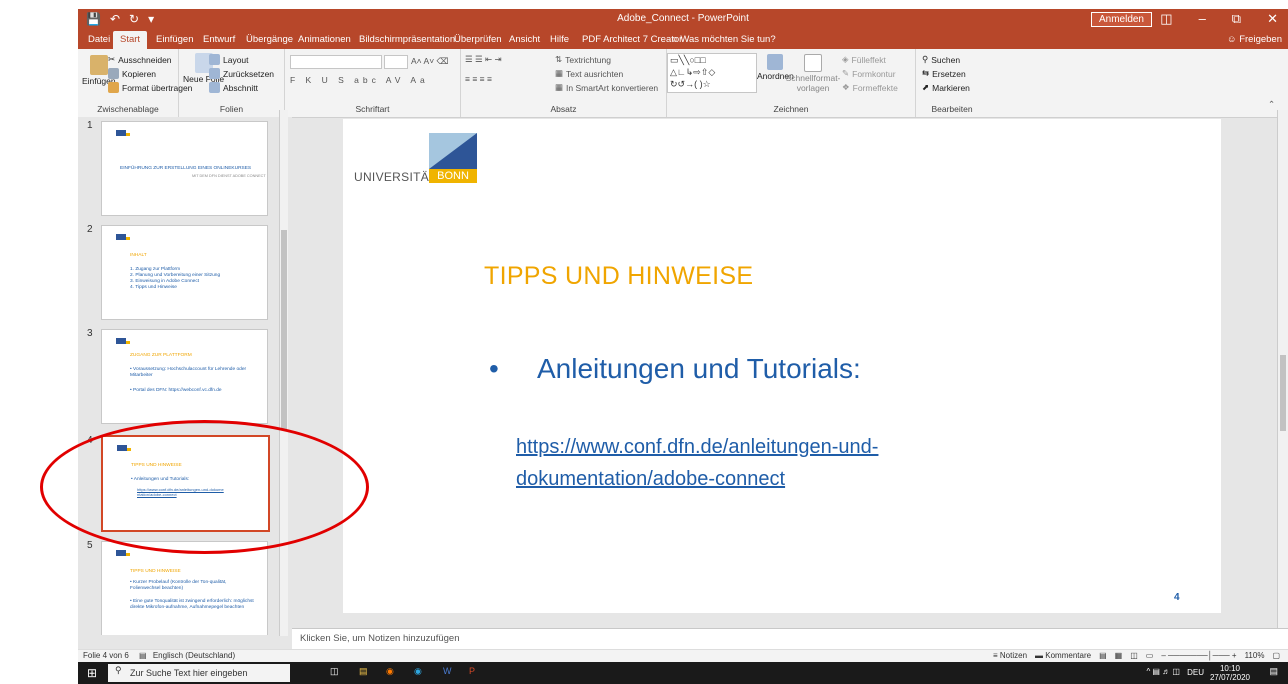 The height and width of the screenshot is (684, 1288). Describe the element at coordinates (1254, 39) in the screenshot. I see `share-button: ☺ Freigeben` at that location.